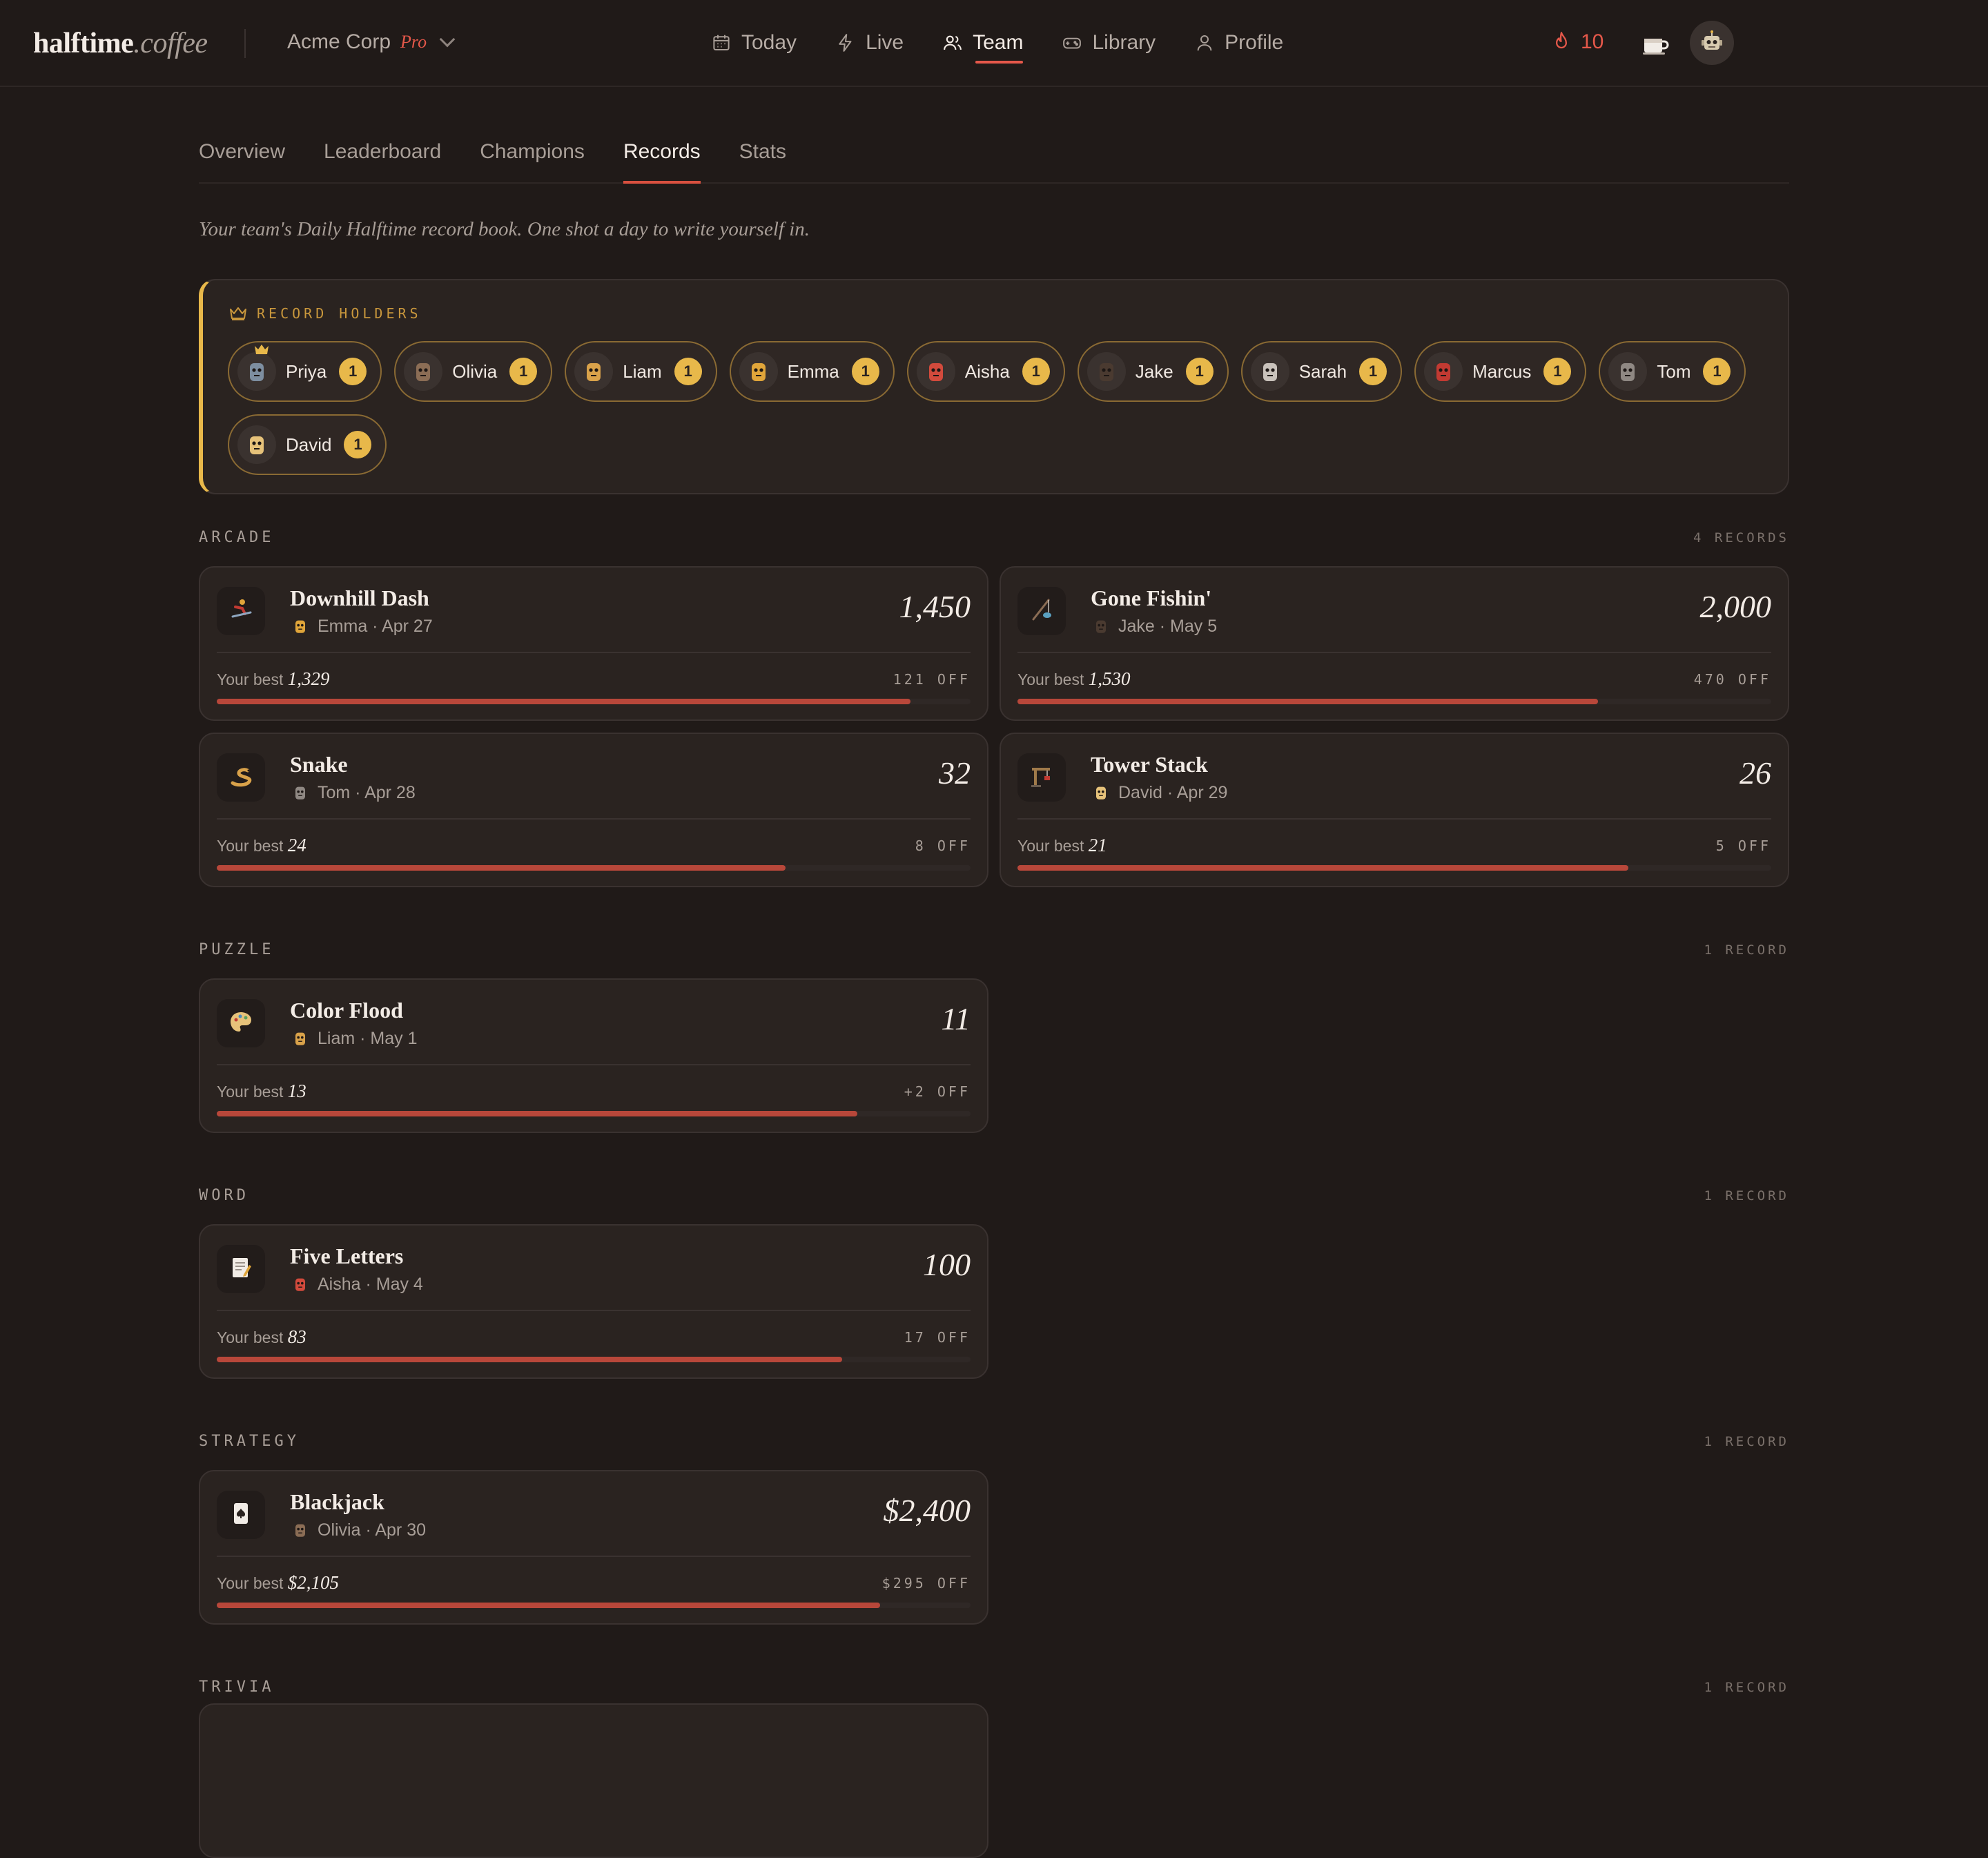  Describe the element at coordinates (721, 42) in the screenshot. I see `calendar-icon` at that location.